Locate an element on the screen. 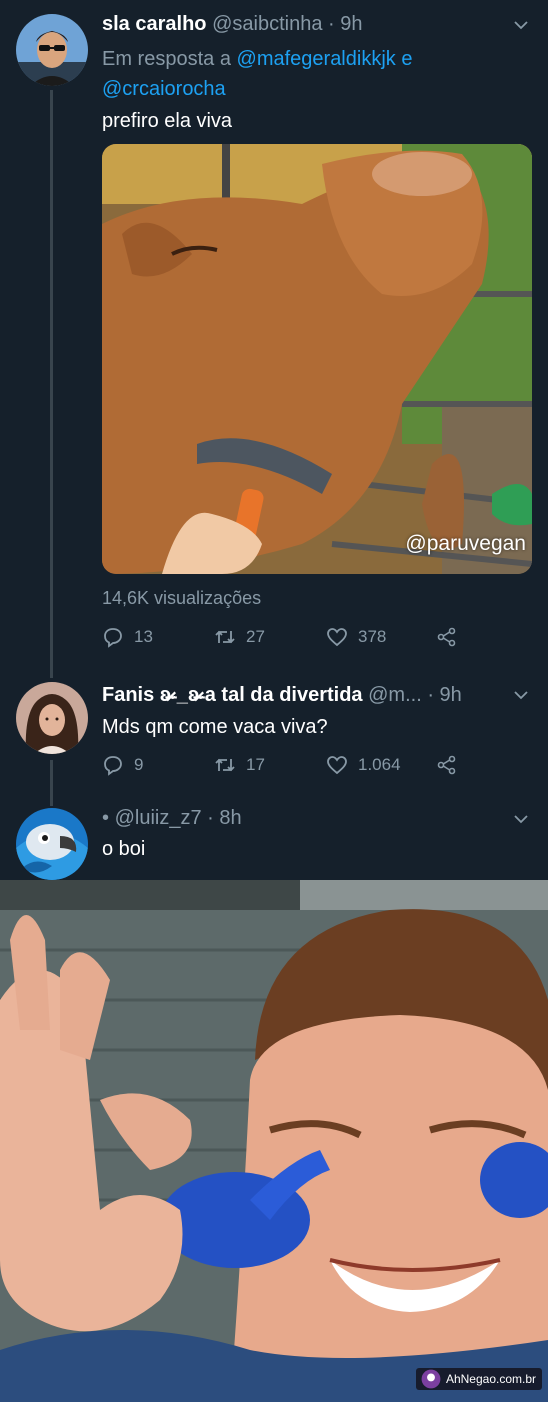  site-logo-icon is located at coordinates (431, 1379).